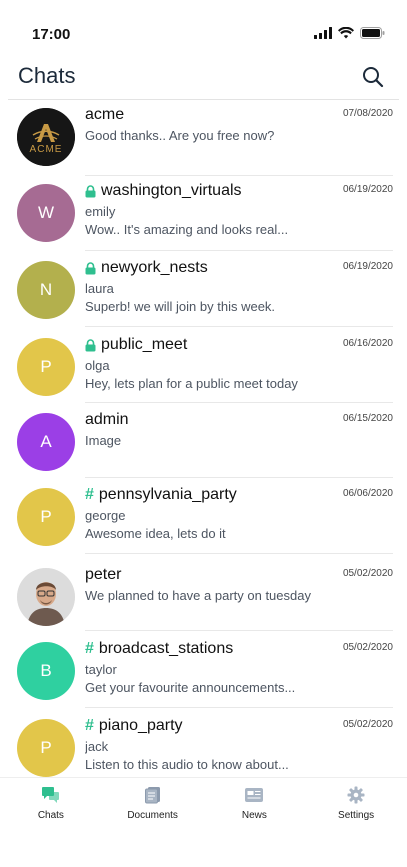  I want to click on avatar: ACME, so click(46, 137).